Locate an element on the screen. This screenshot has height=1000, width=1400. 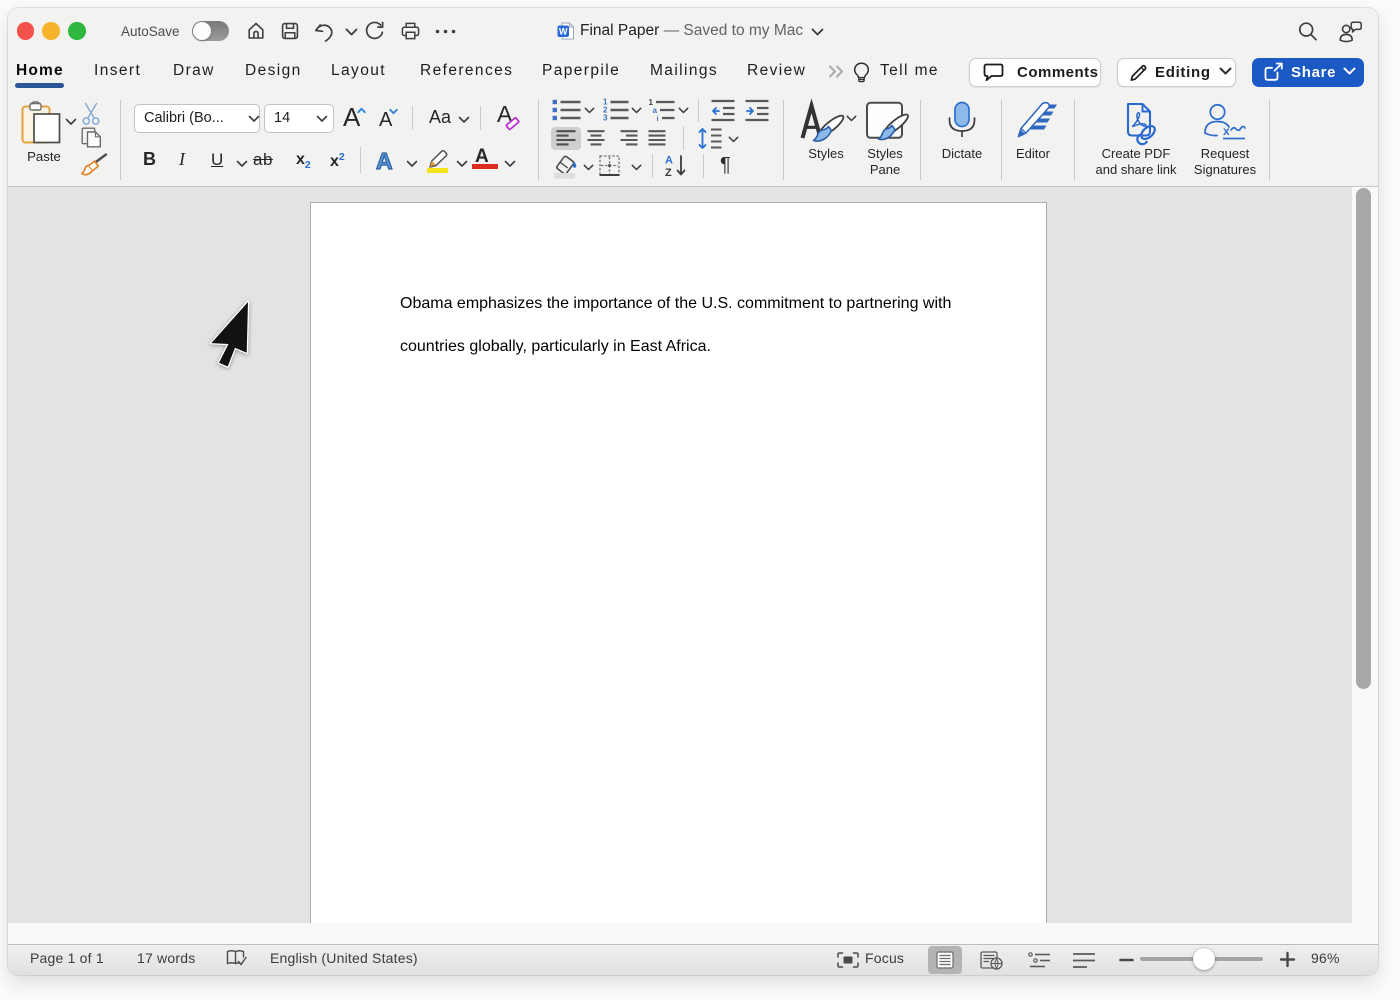
svg-text: A is located at coordinates (669, 161).